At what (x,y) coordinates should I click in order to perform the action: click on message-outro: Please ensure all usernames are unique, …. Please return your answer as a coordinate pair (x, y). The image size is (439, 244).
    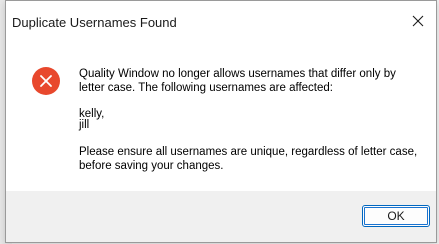
    Looking at the image, I should click on (248, 159).